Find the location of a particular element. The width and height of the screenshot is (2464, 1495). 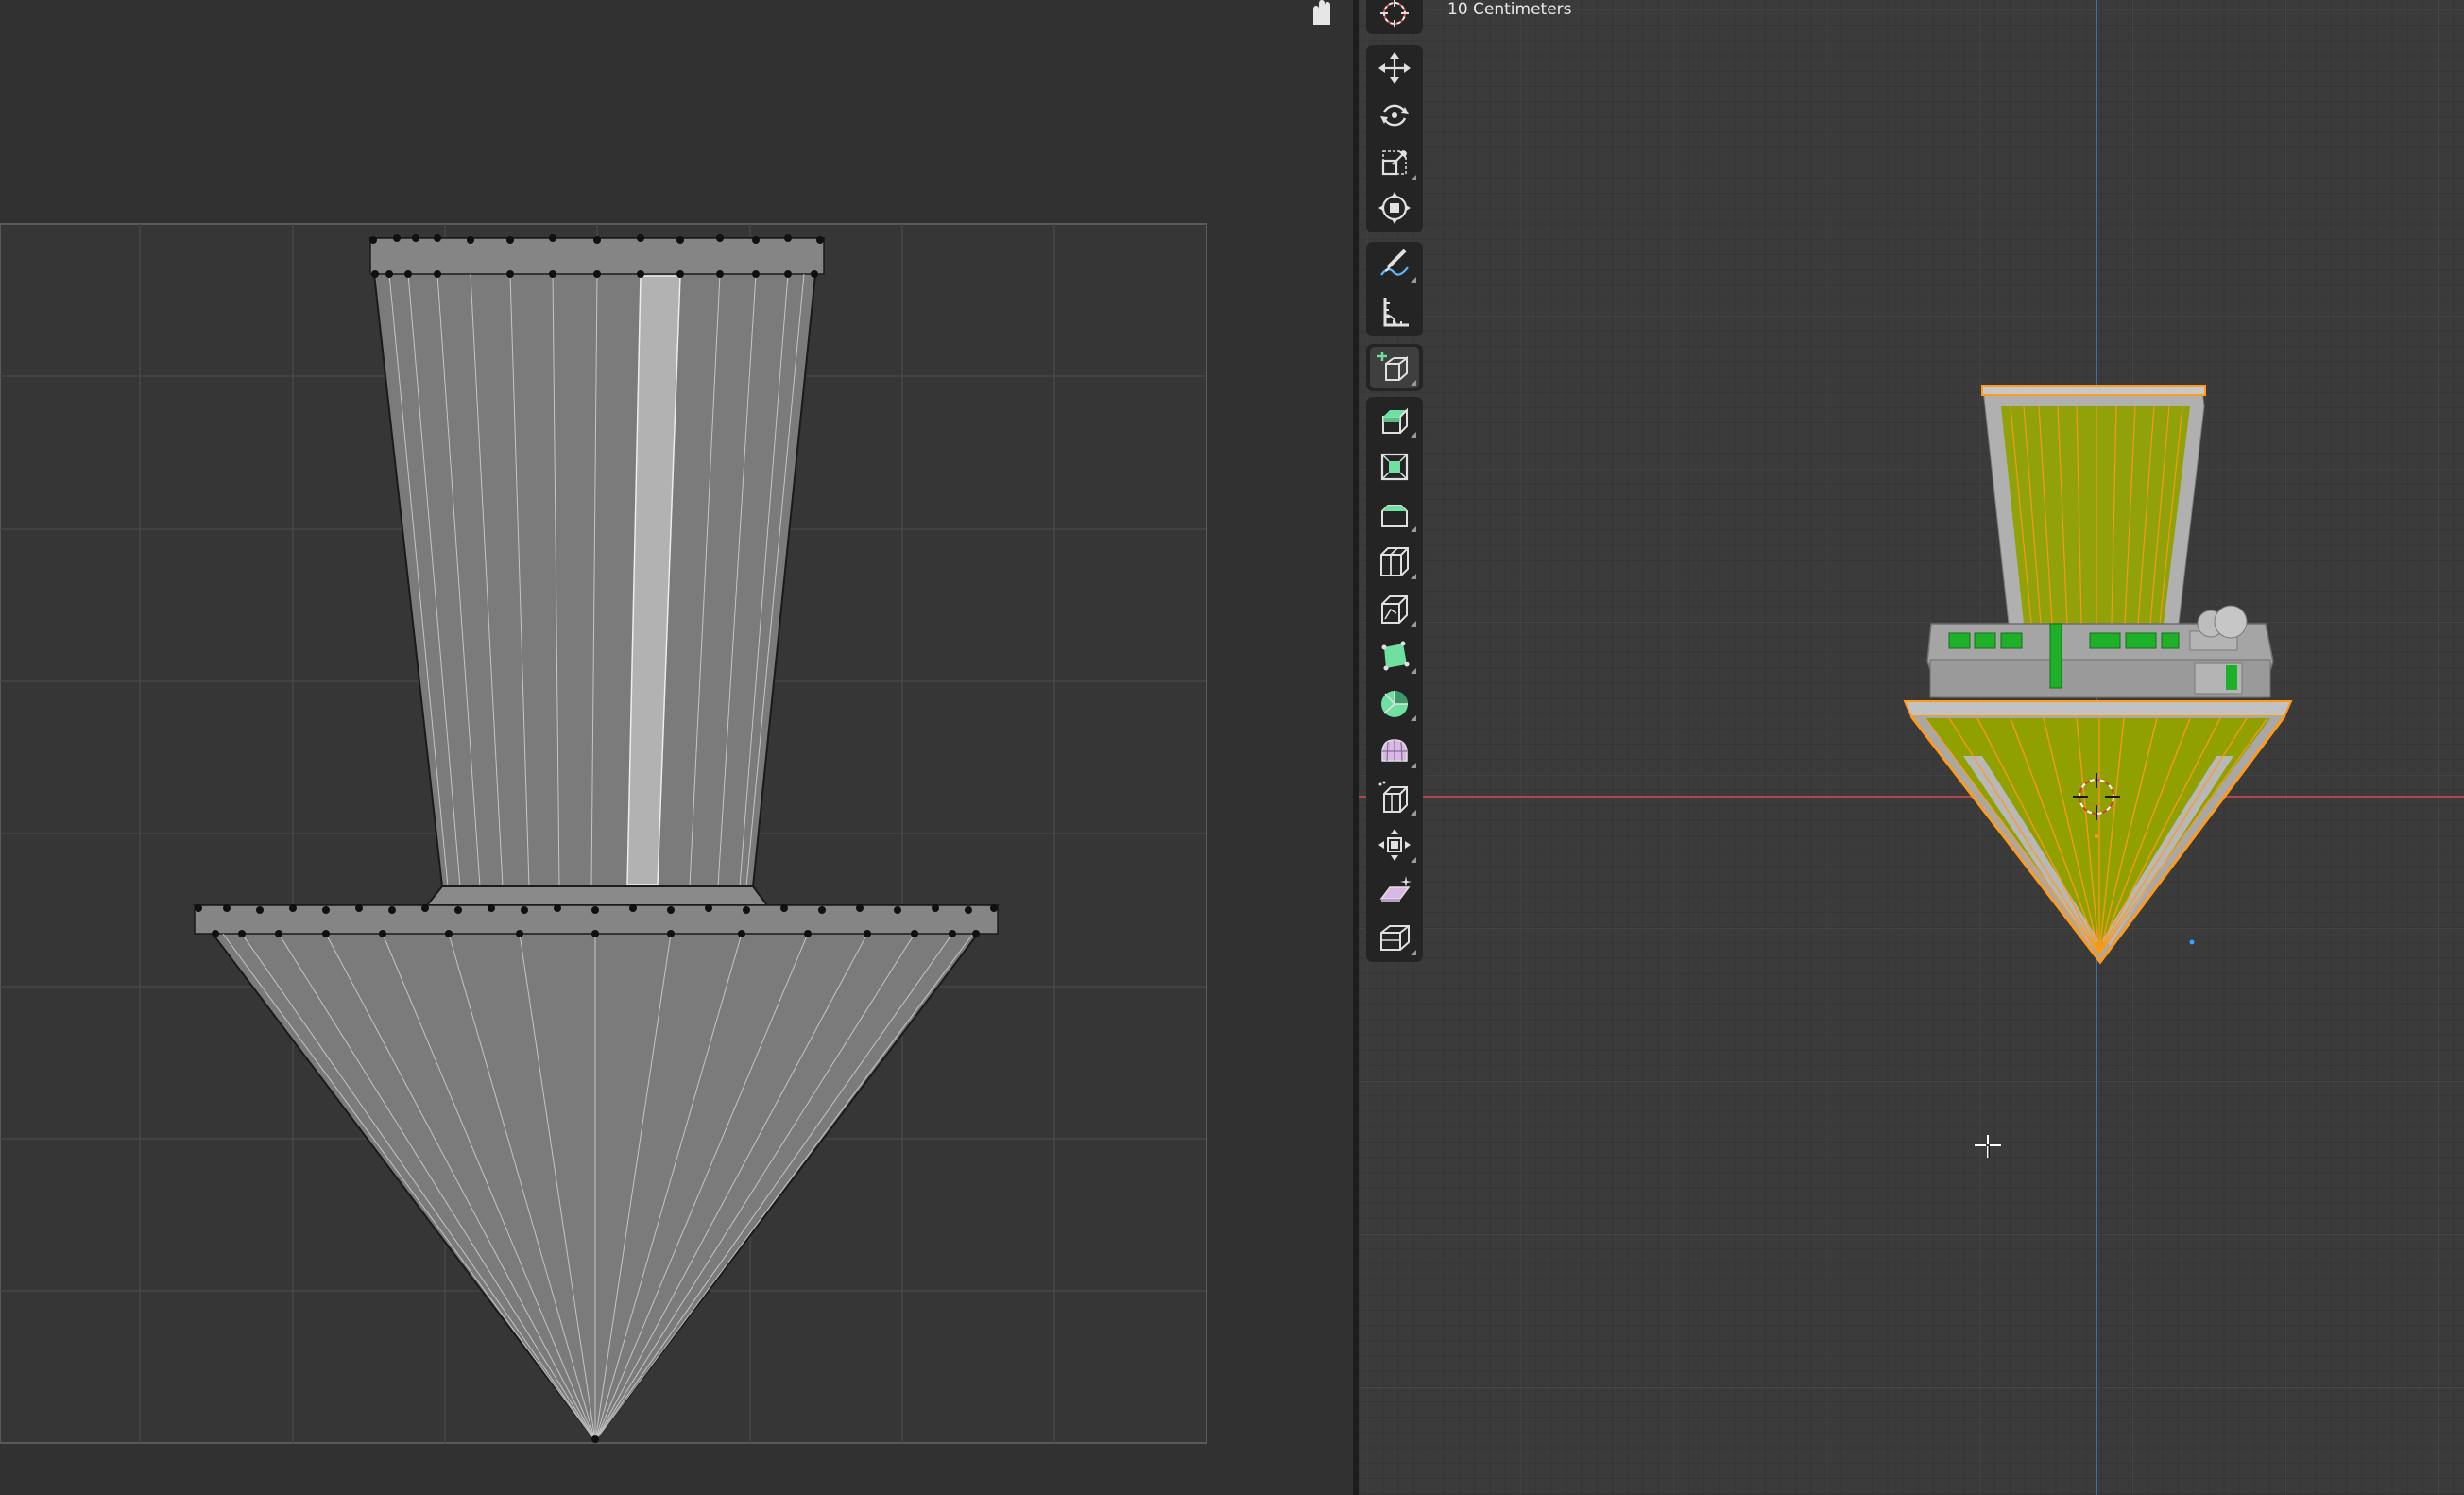

knife-icon is located at coordinates (1394, 609).